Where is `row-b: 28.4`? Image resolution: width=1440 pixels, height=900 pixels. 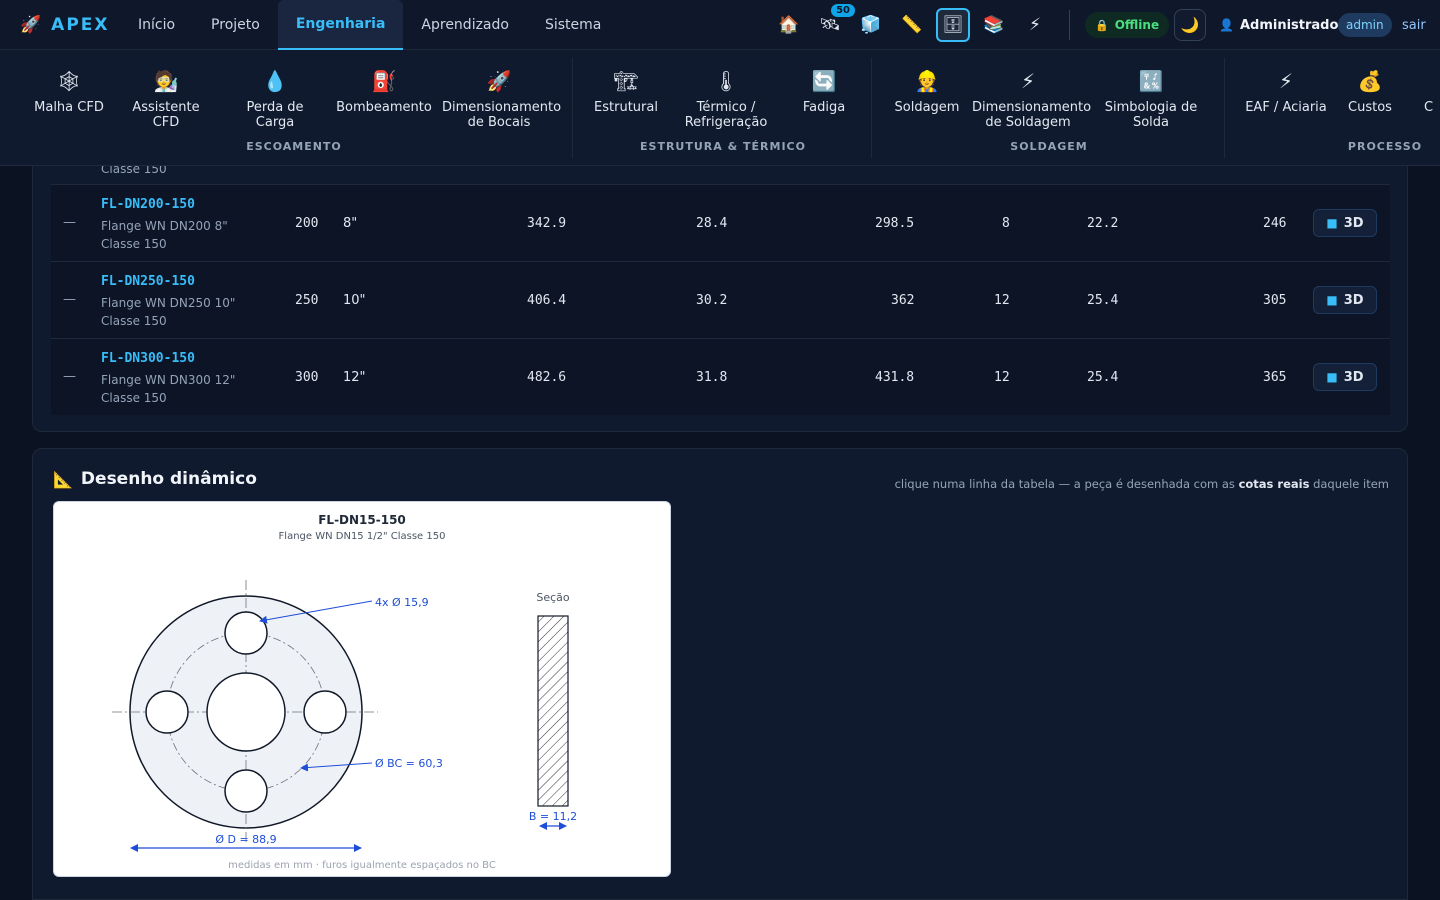
row-b: 28.4 is located at coordinates (712, 223).